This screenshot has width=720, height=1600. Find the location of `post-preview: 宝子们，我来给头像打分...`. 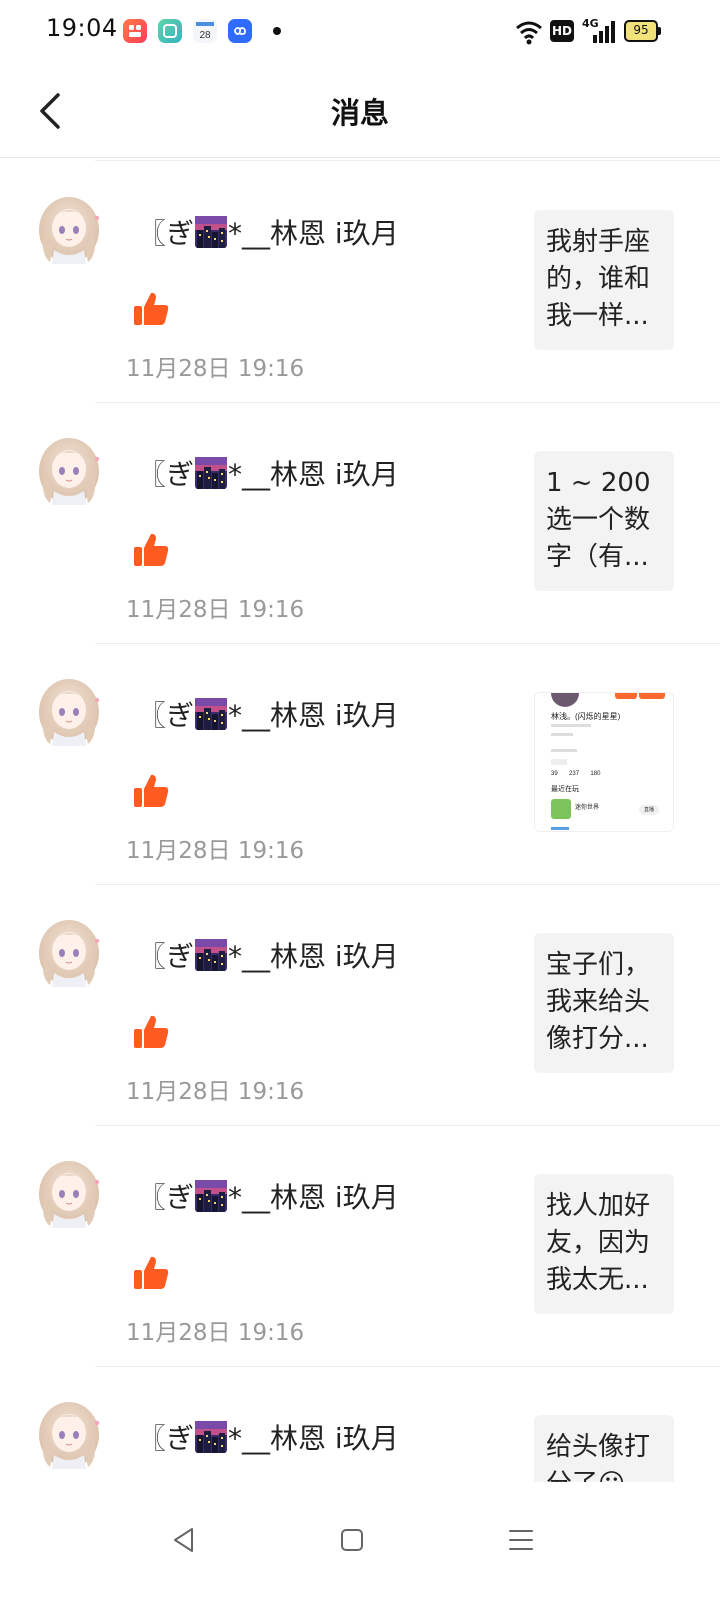

post-preview: 宝子们，我来给头像打分... is located at coordinates (604, 1003).